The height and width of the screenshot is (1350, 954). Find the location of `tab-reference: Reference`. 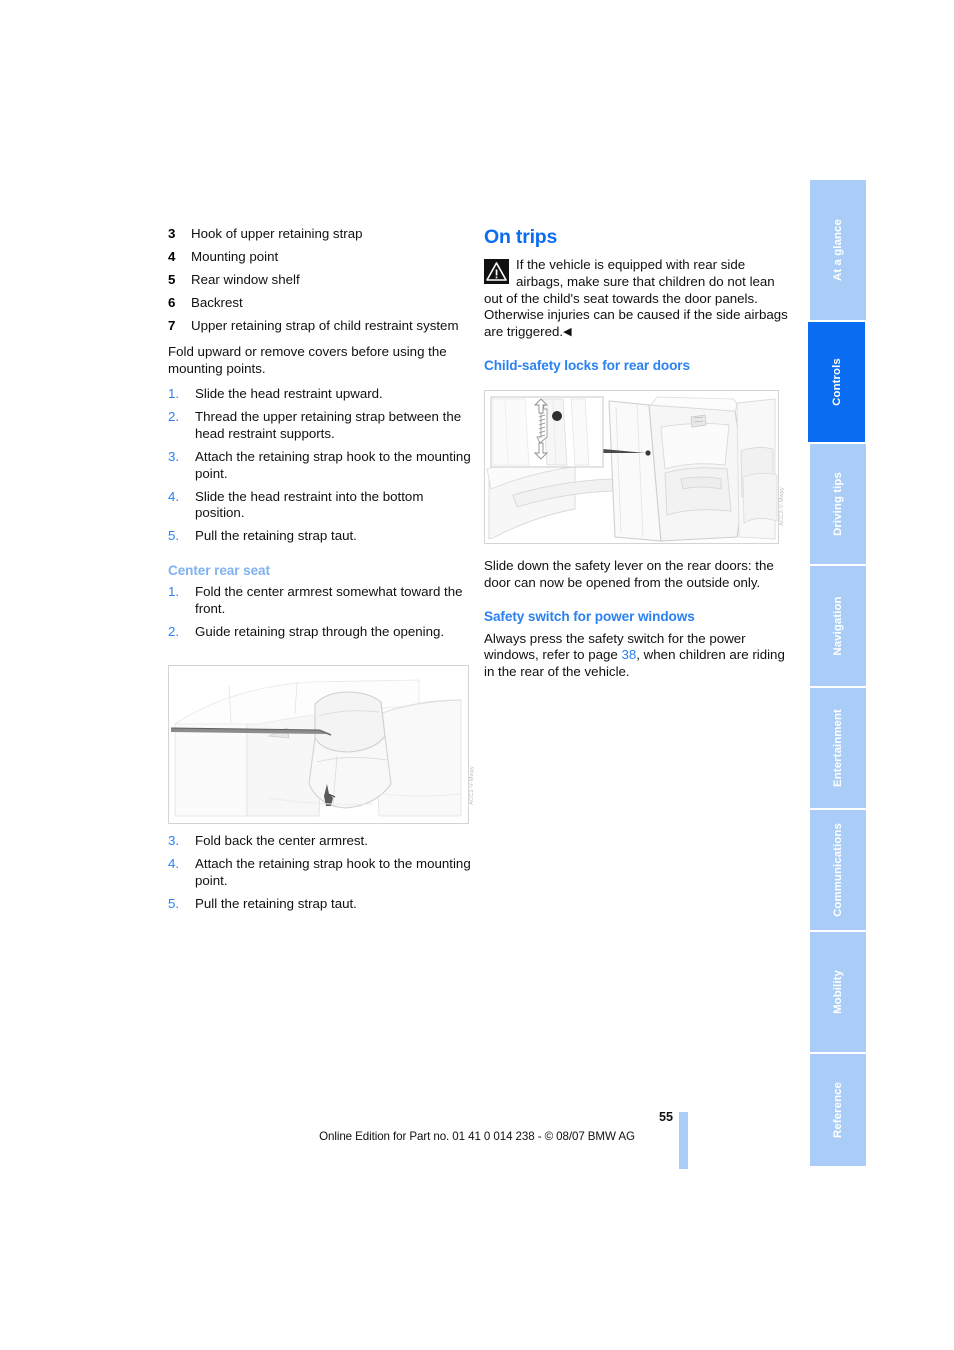

tab-reference: Reference is located at coordinates (838, 1110).